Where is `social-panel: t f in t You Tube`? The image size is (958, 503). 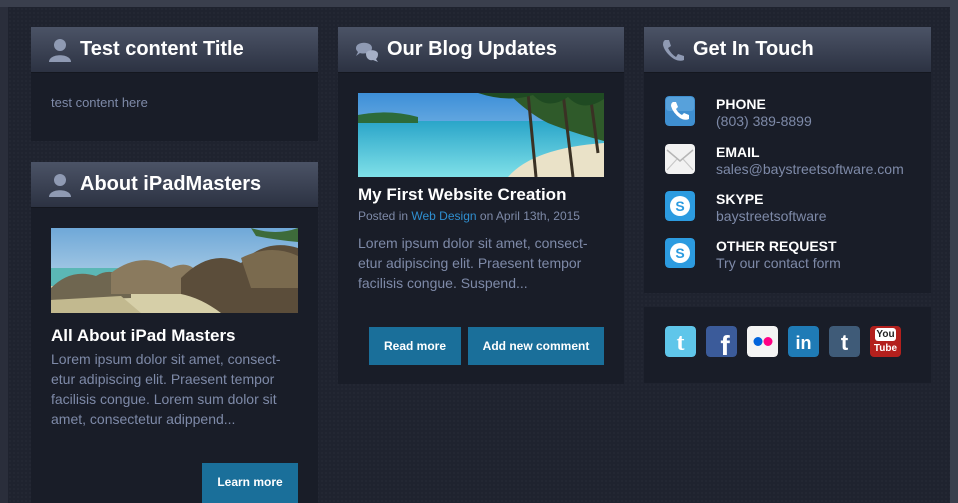
social-panel: t f in t You Tube is located at coordinates (787, 345).